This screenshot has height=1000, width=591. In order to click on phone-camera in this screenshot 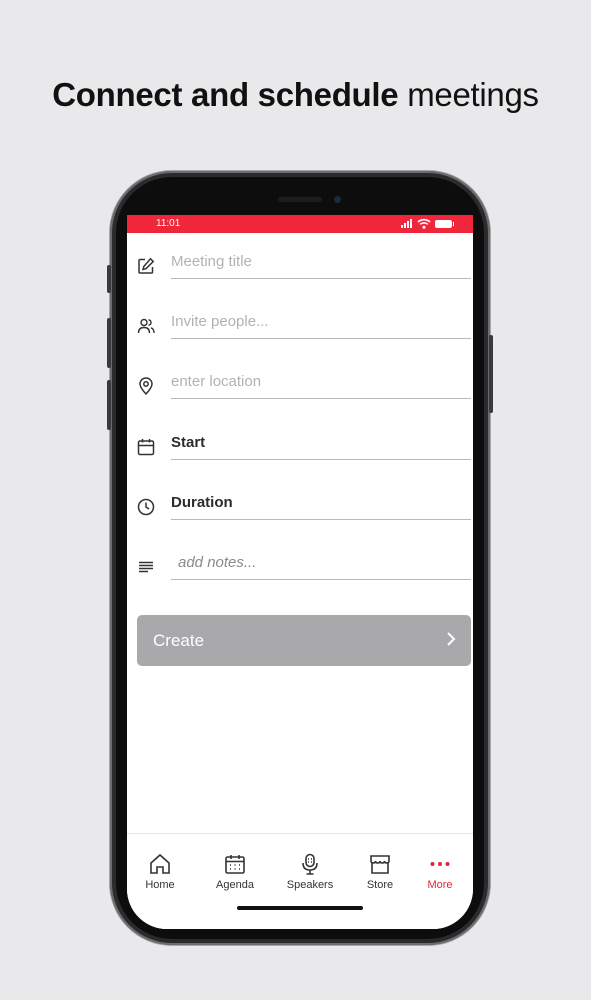, I will do `click(337, 199)`.